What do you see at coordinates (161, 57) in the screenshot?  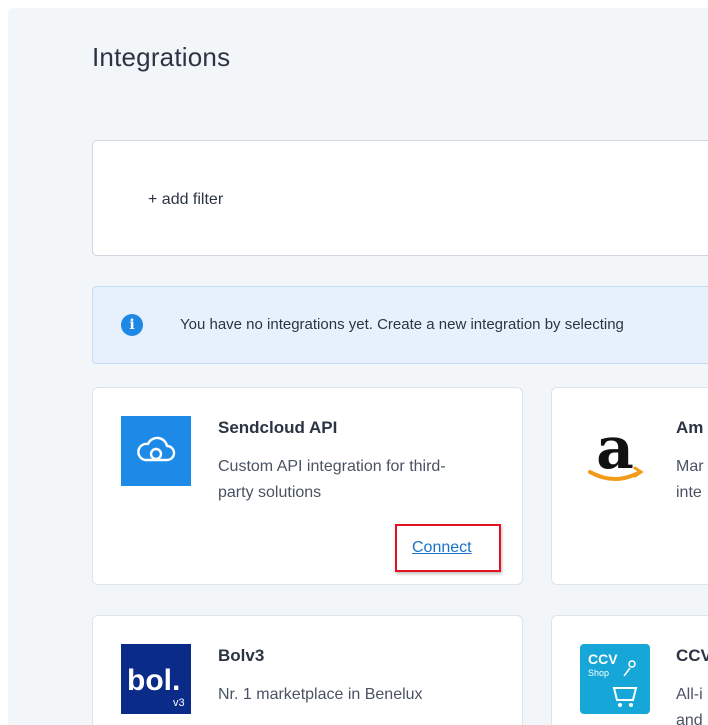 I see `page-title: Integrations` at bounding box center [161, 57].